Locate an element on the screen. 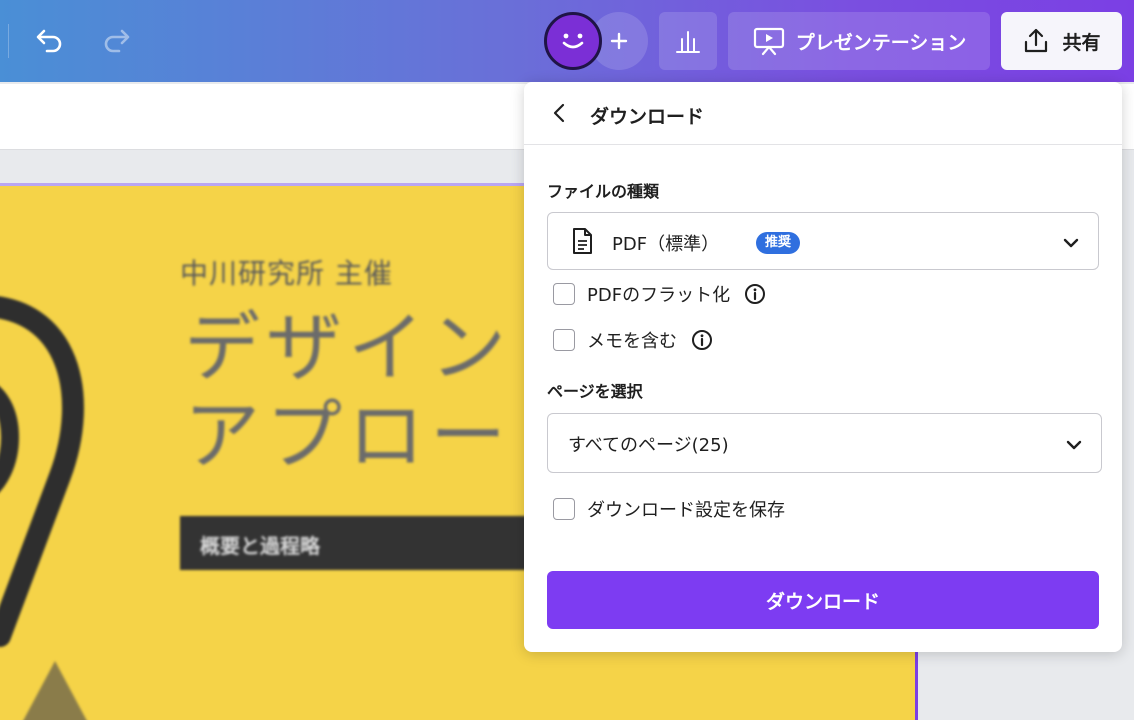 The width and height of the screenshot is (1134, 720). chevron-left-icon is located at coordinates (559, 113).